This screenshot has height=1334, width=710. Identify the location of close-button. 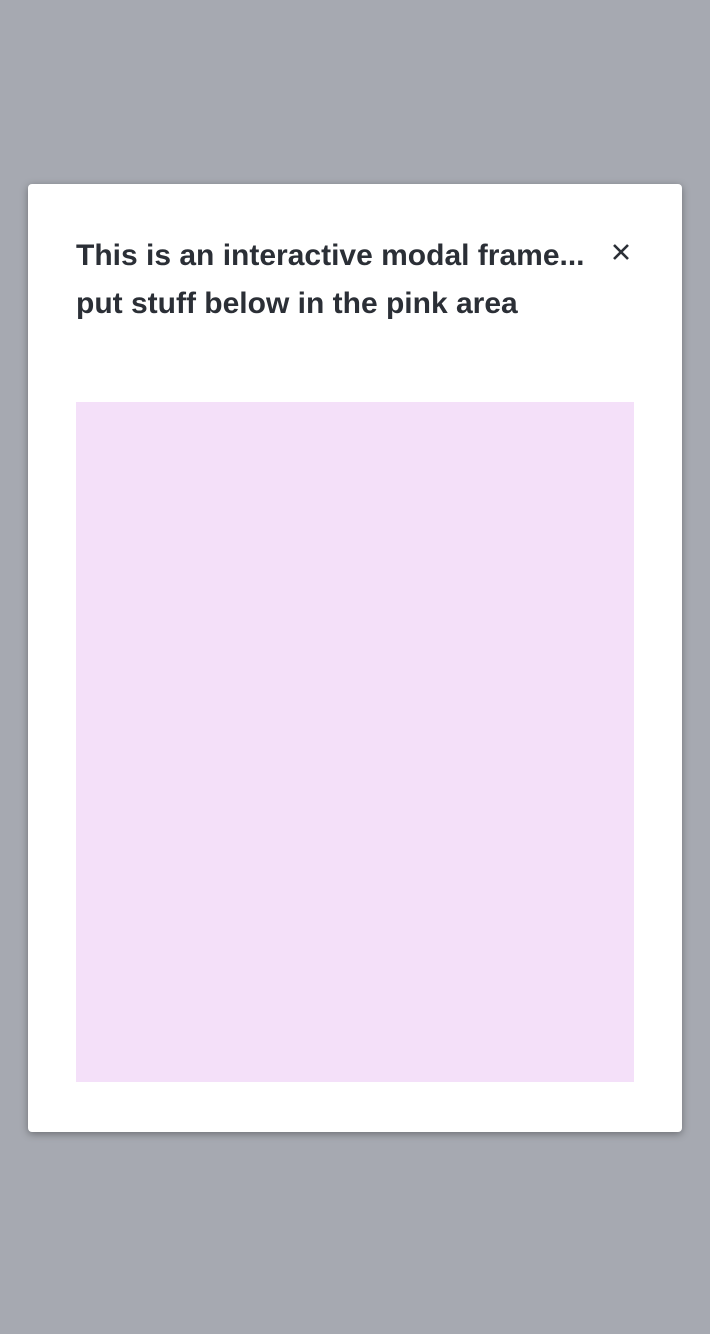
(621, 252).